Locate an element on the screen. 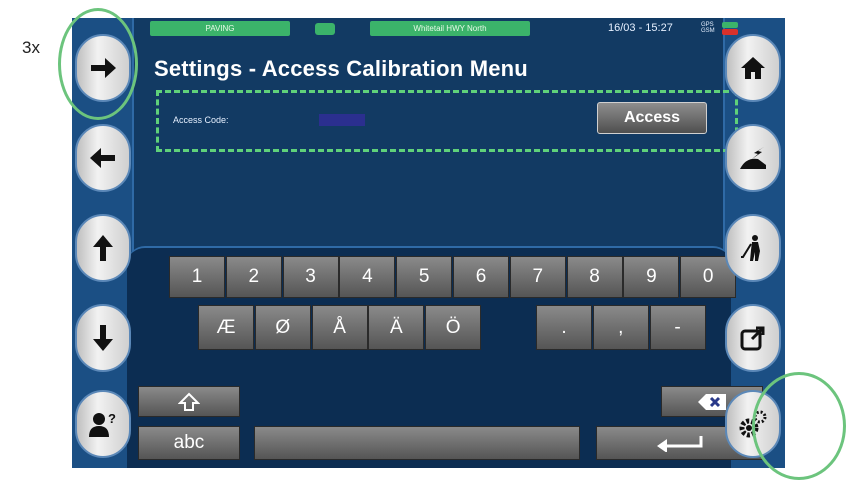  user-help-icon: ? is located at coordinates (102, 424).